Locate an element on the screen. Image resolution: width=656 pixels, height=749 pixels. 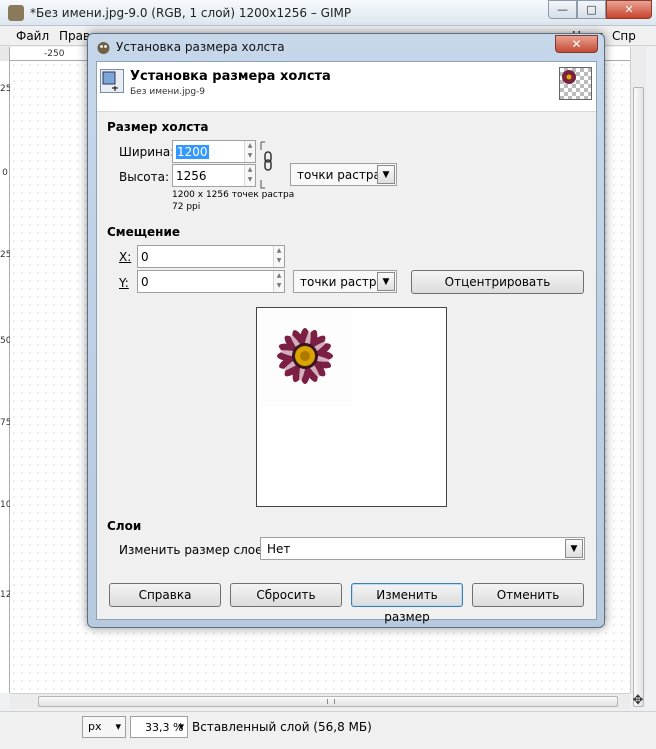
width-field: 1200 ▲ ▼ is located at coordinates (214, 151).